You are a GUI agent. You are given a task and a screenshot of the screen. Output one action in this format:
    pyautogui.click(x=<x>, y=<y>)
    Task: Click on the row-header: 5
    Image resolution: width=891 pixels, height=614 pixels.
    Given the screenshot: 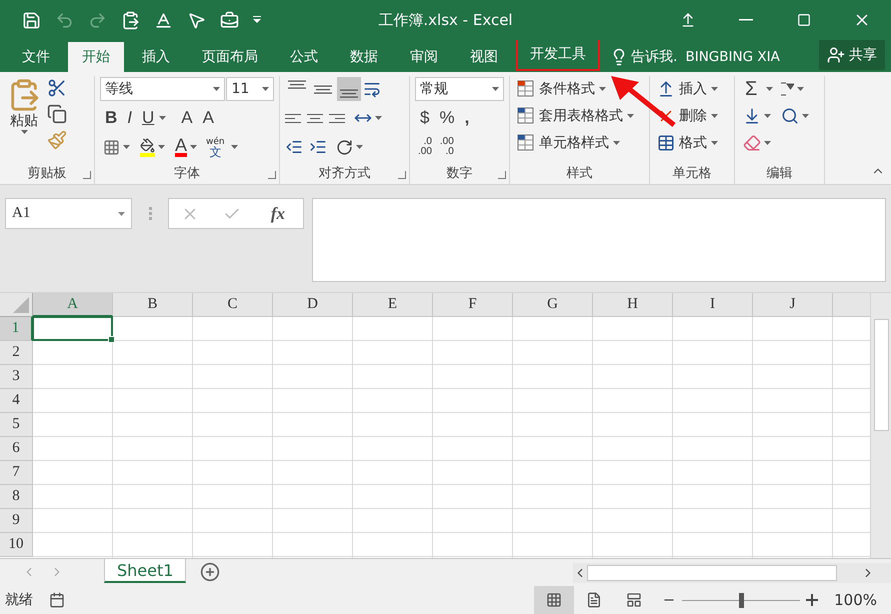 What is the action you would take?
    pyautogui.click(x=16, y=425)
    